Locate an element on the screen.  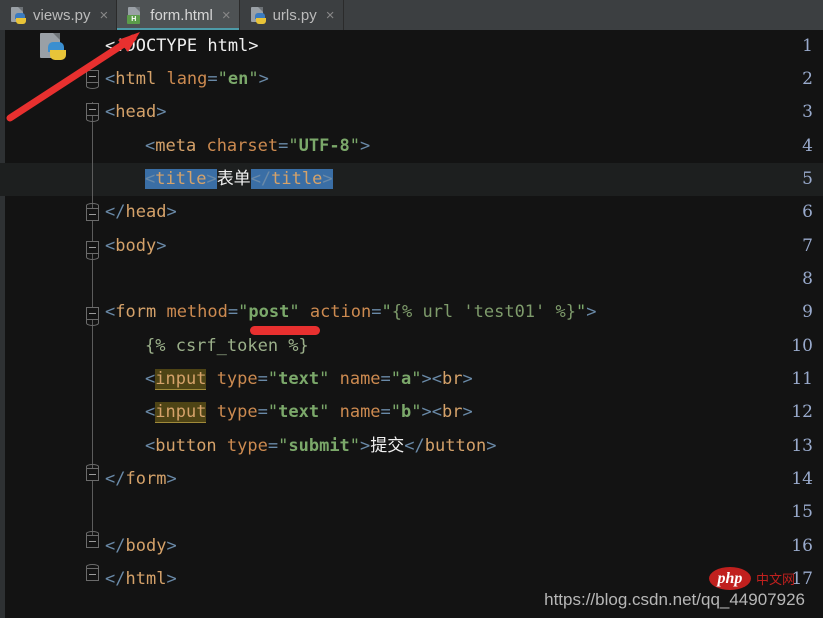
annotation-underline-post is located at coordinates (285, 330).